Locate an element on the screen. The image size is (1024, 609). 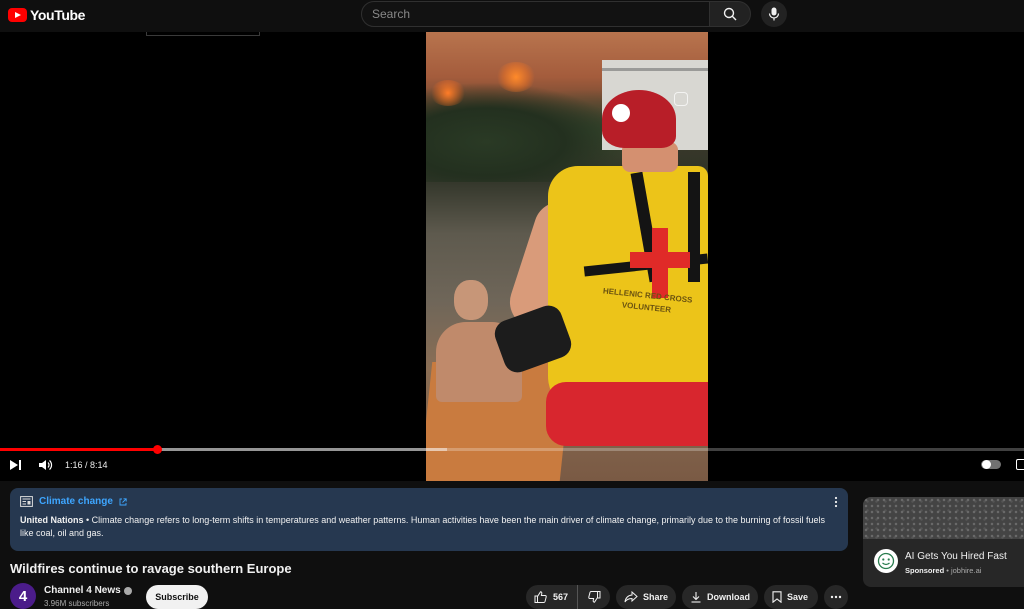
subtitles-icon is located at coordinates (1020, 464).